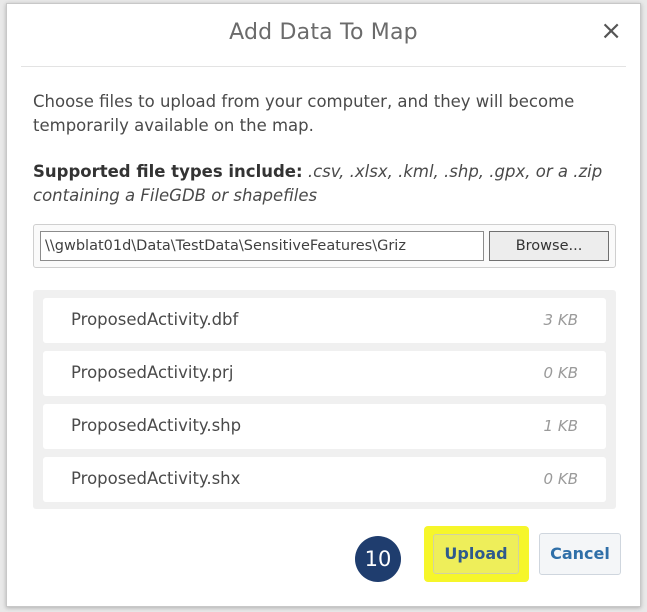 The height and width of the screenshot is (612, 647). Describe the element at coordinates (323, 32) in the screenshot. I see `dialog-title: Add Data To Map` at that location.